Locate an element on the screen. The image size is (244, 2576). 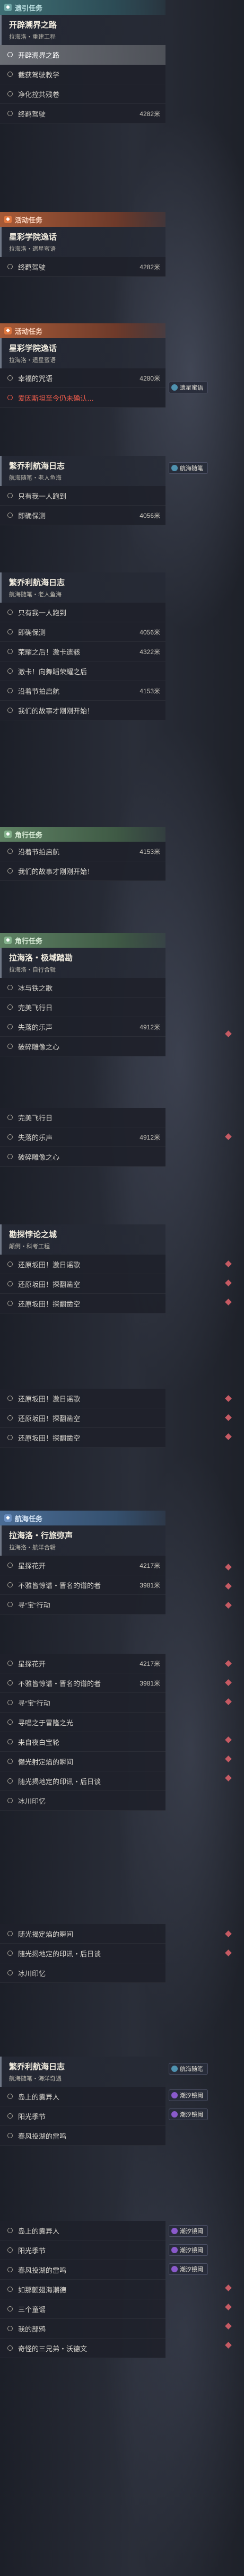
quest-header: 勘探悖论之城 颠倒・科考工程 is located at coordinates (83, 1239).